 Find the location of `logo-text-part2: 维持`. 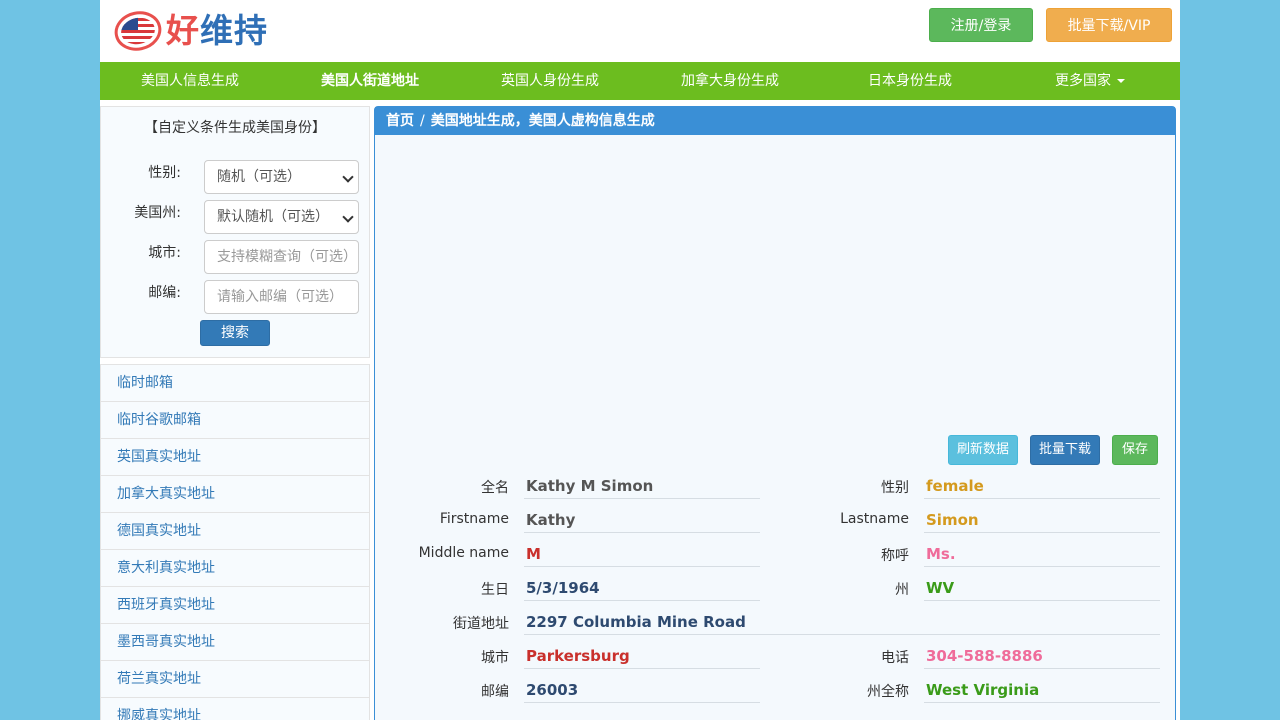

logo-text-part2: 维持 is located at coordinates (234, 30).